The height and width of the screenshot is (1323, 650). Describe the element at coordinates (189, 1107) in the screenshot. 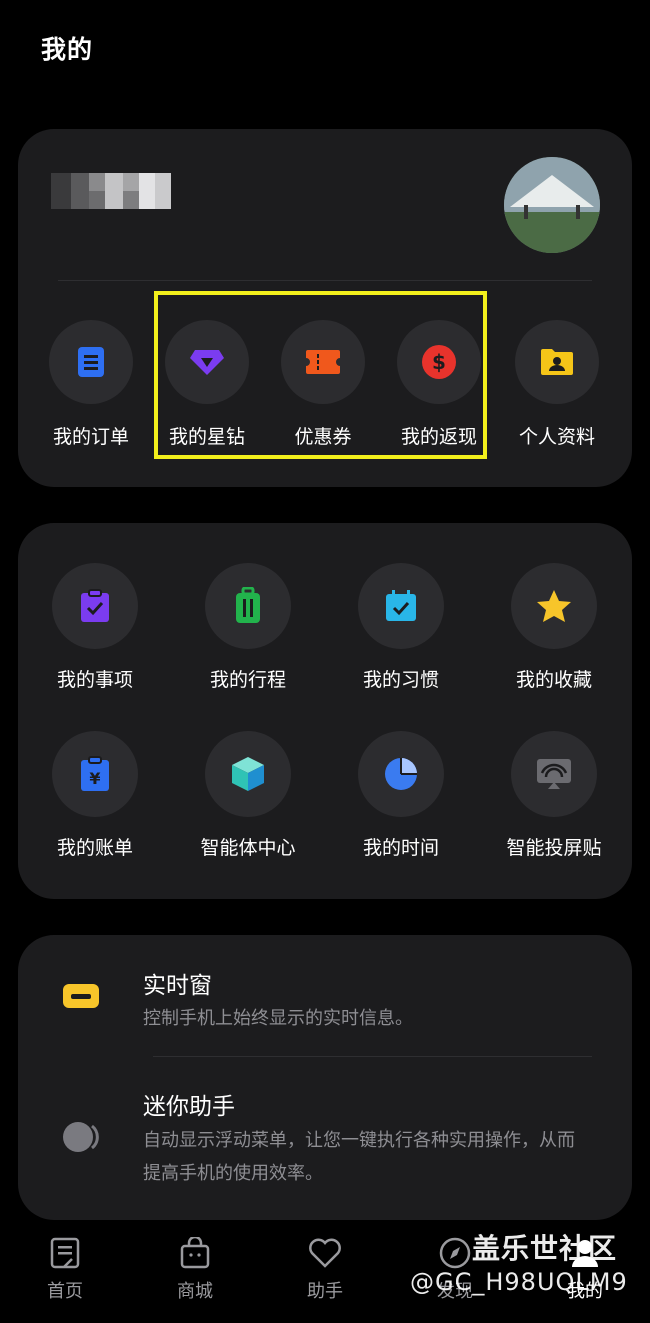

I see `setting-title: 迷你助手` at that location.